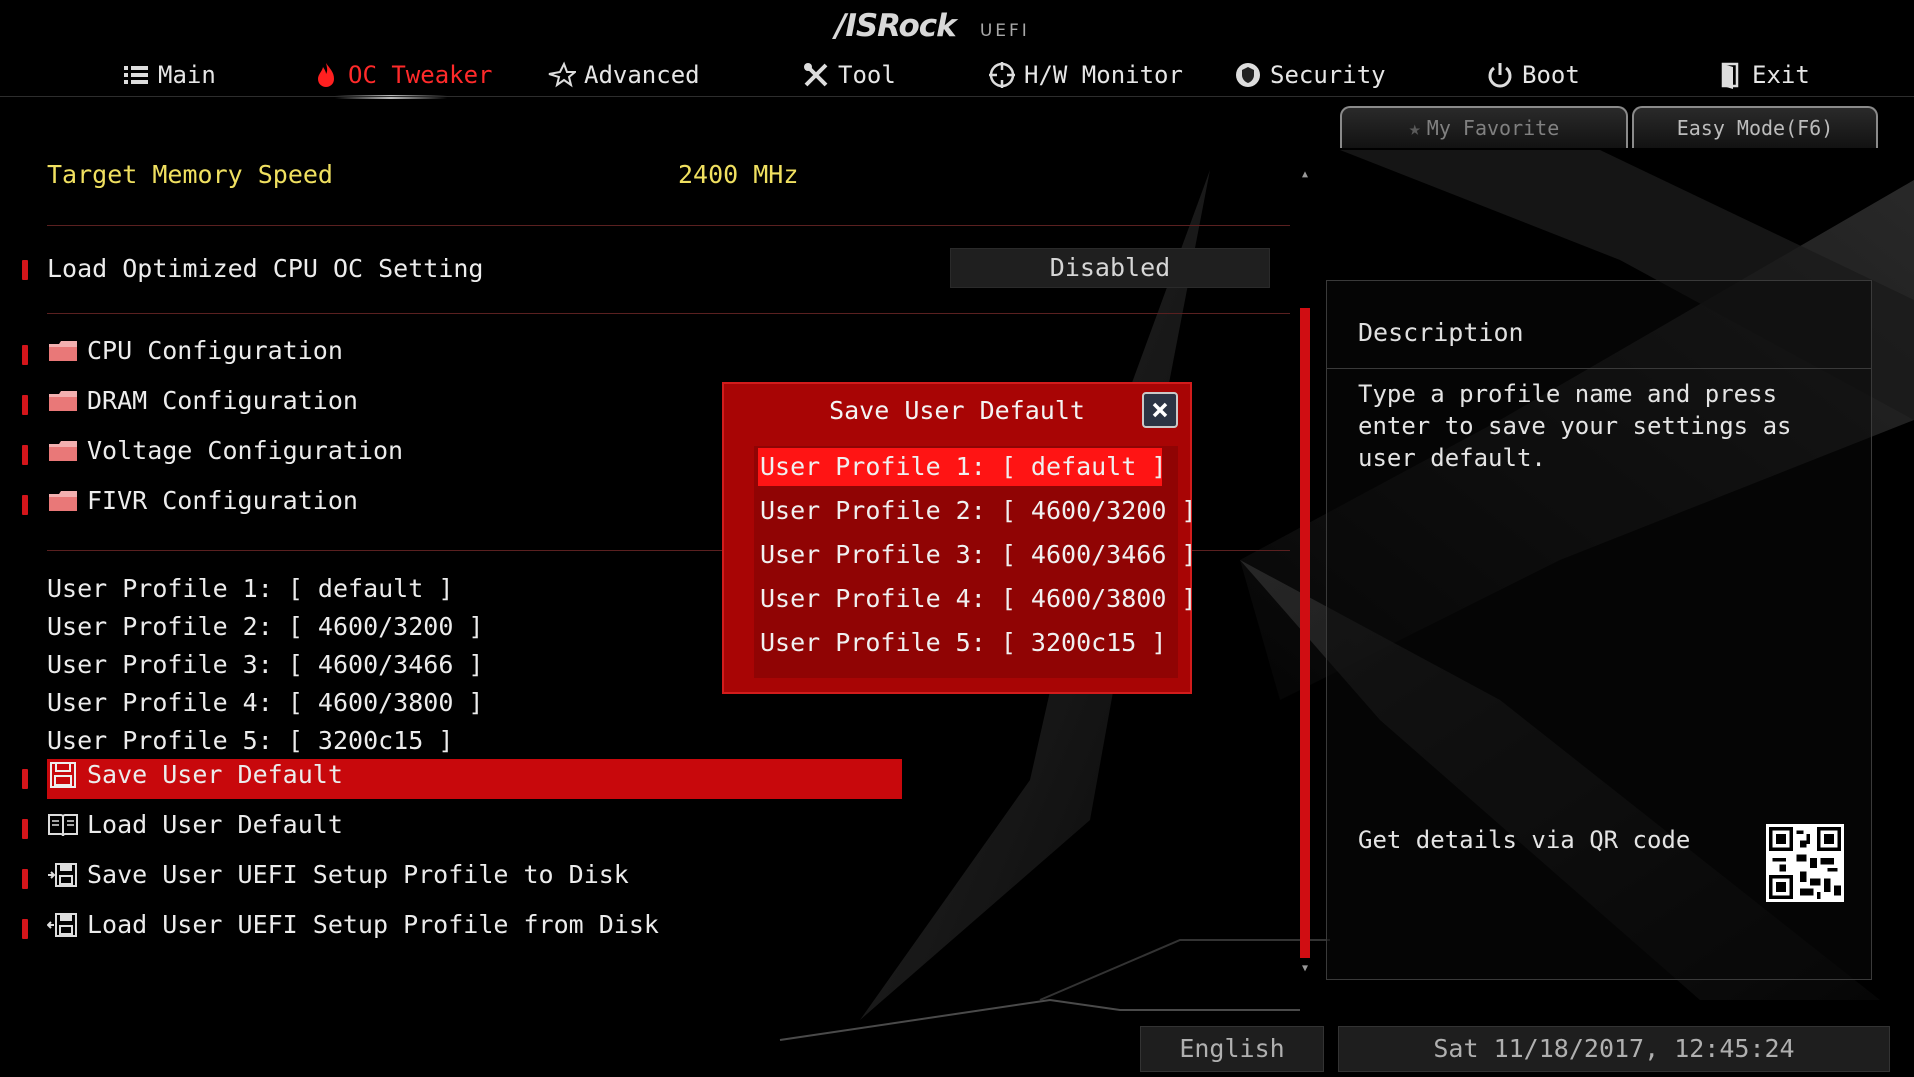 The height and width of the screenshot is (1077, 1914). I want to click on scroll-thumb, so click(1305, 633).